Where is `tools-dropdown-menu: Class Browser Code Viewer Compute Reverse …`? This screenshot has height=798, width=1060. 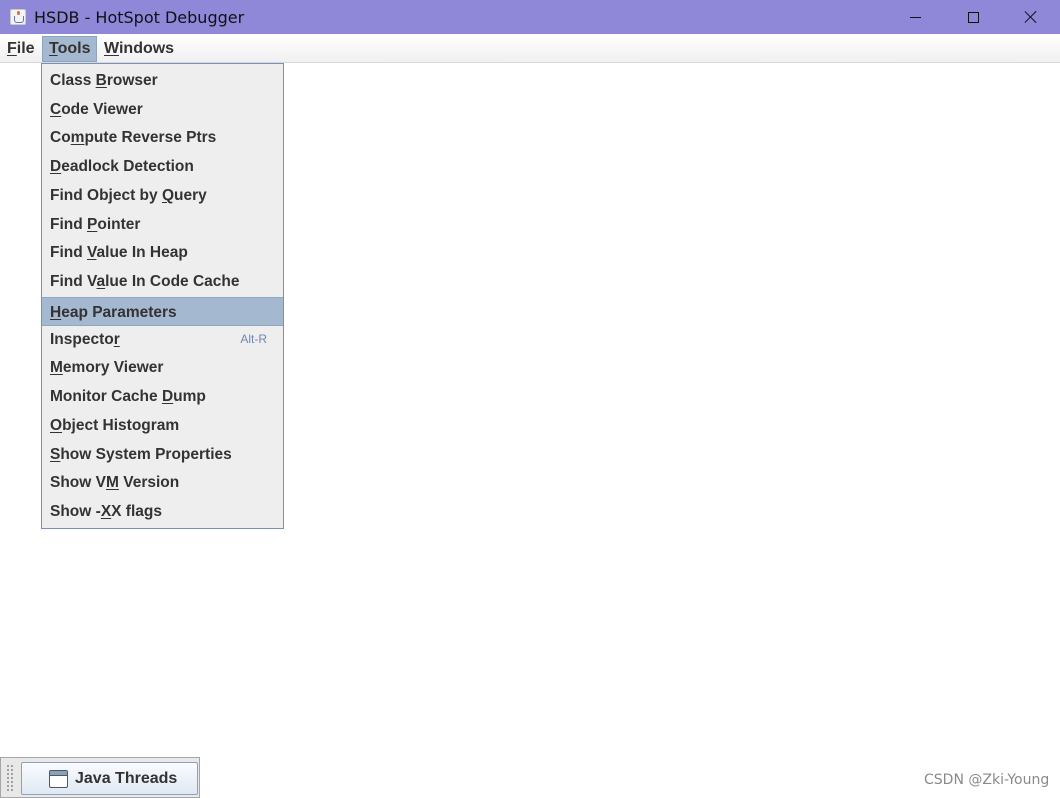 tools-dropdown-menu: Class Browser Code Viewer Compute Reverse … is located at coordinates (162, 296).